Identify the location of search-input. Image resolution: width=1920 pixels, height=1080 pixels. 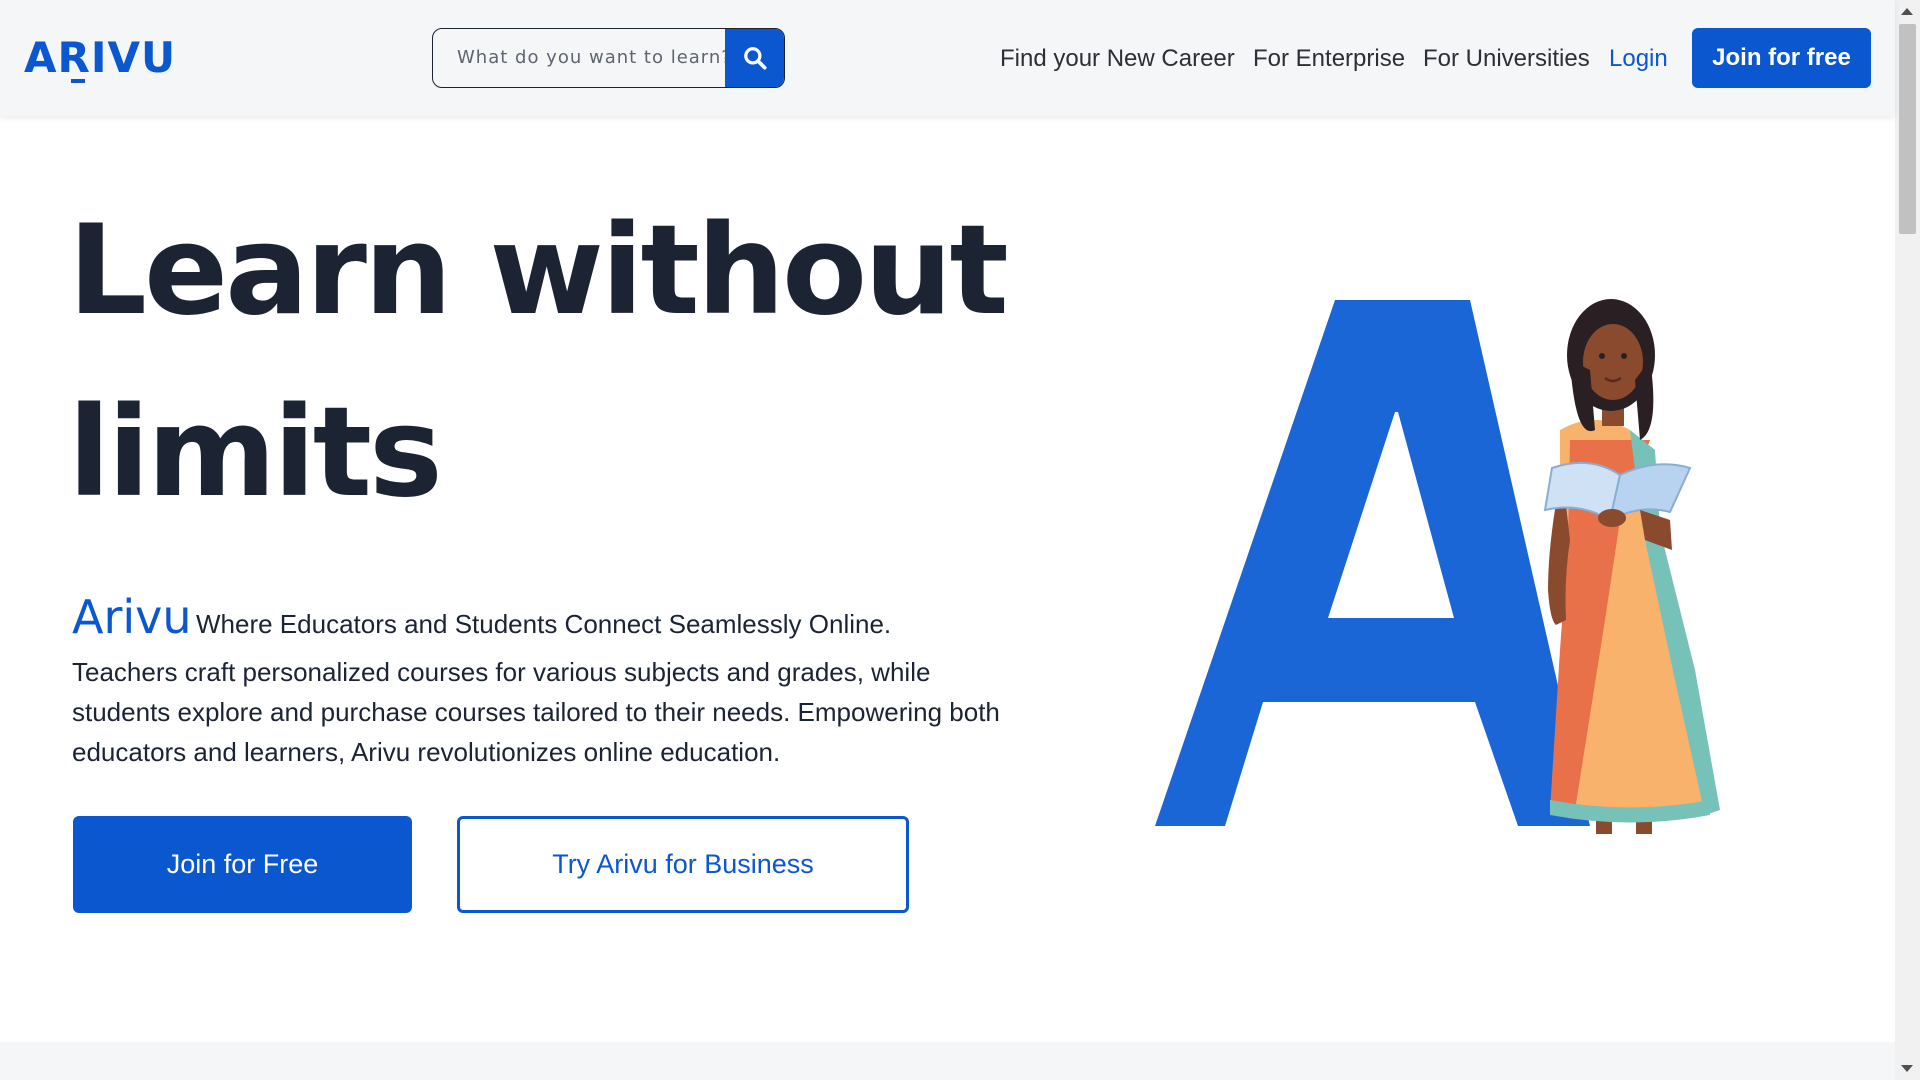
(580, 57).